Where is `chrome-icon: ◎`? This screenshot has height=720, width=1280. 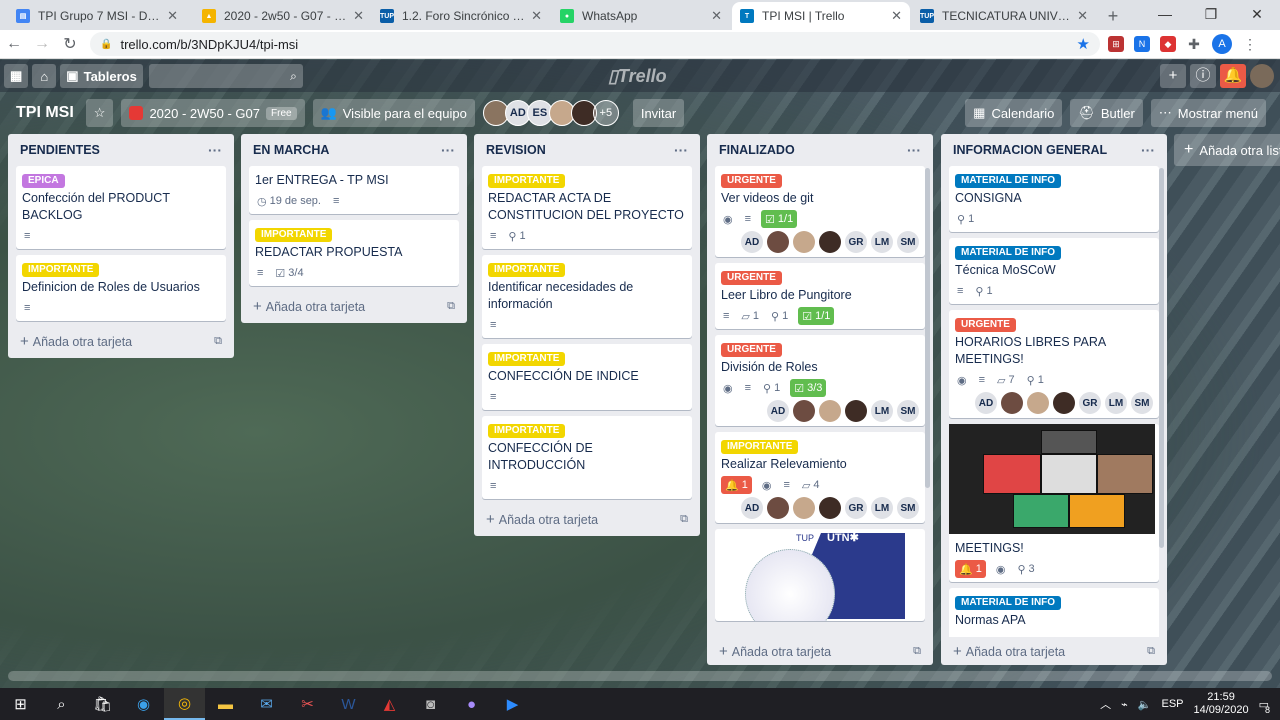 chrome-icon: ◎ is located at coordinates (184, 704).